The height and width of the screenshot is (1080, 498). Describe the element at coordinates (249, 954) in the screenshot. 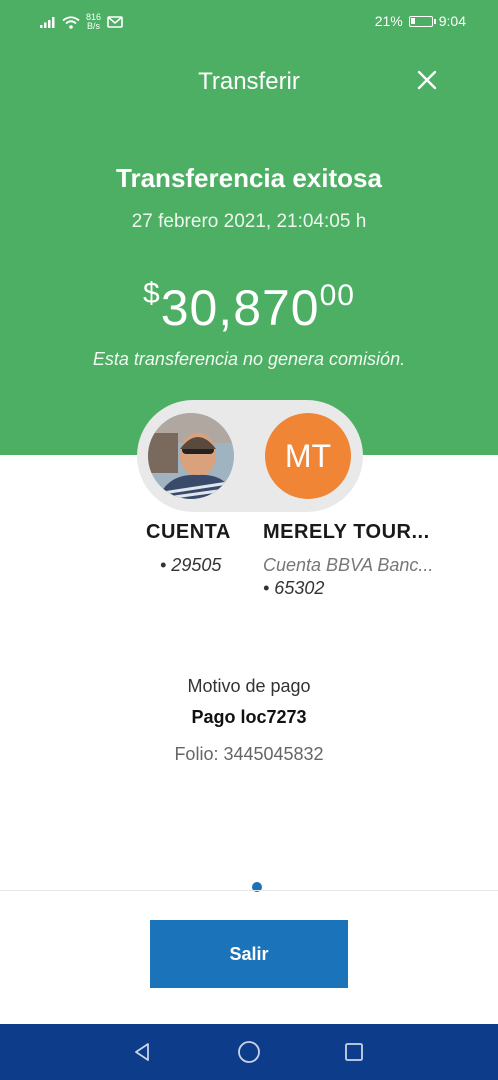

I see `exit-button: Salir` at that location.